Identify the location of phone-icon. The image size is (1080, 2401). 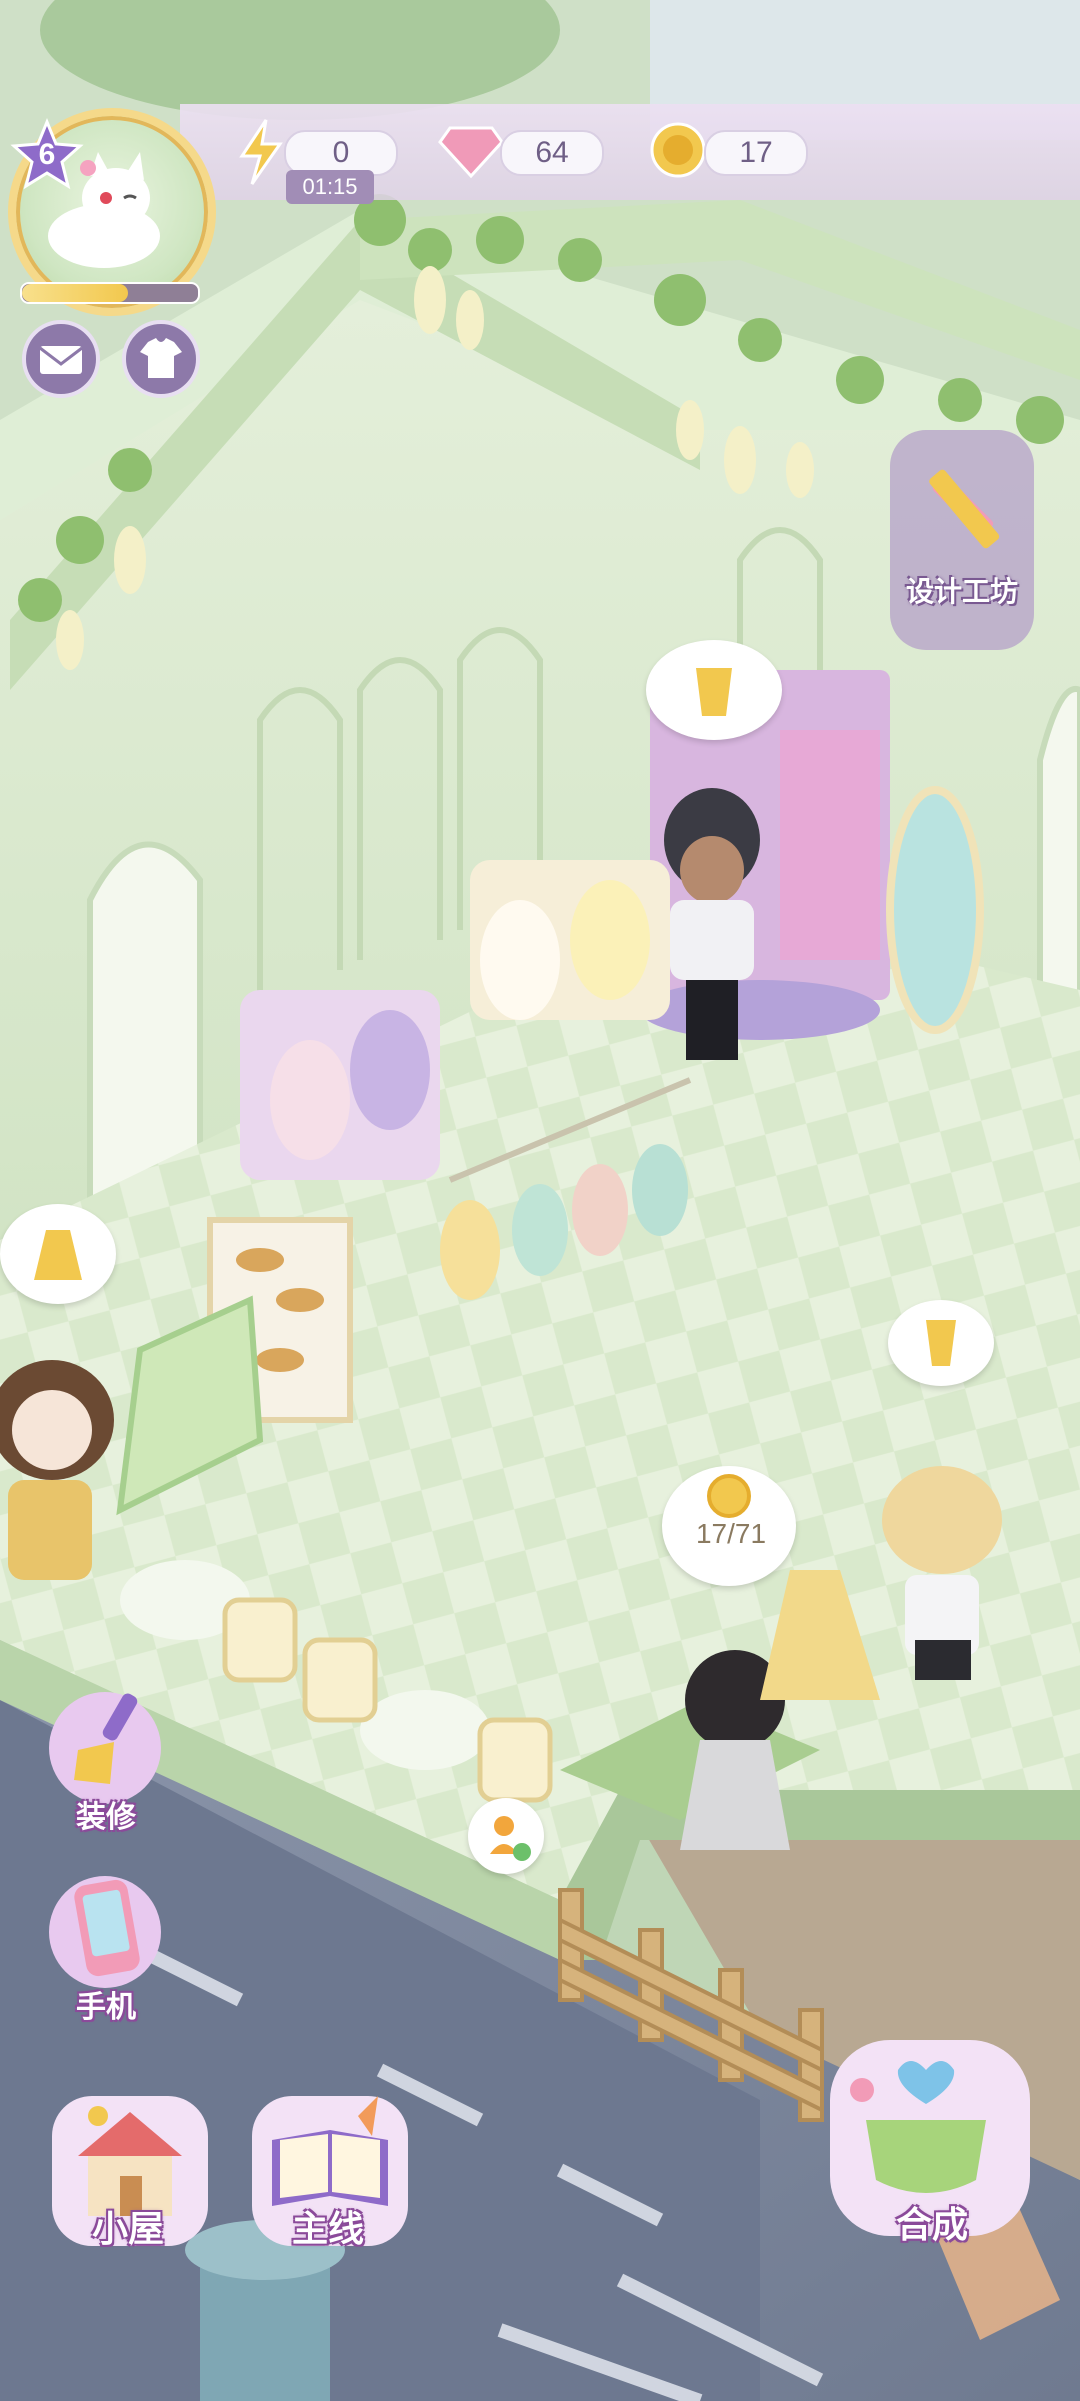
(105, 1932).